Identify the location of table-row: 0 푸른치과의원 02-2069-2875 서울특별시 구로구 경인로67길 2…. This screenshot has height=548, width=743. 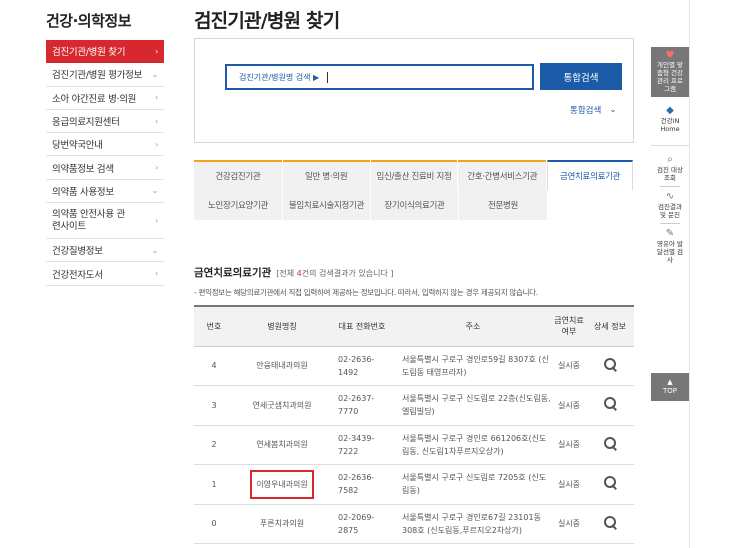
(414, 524).